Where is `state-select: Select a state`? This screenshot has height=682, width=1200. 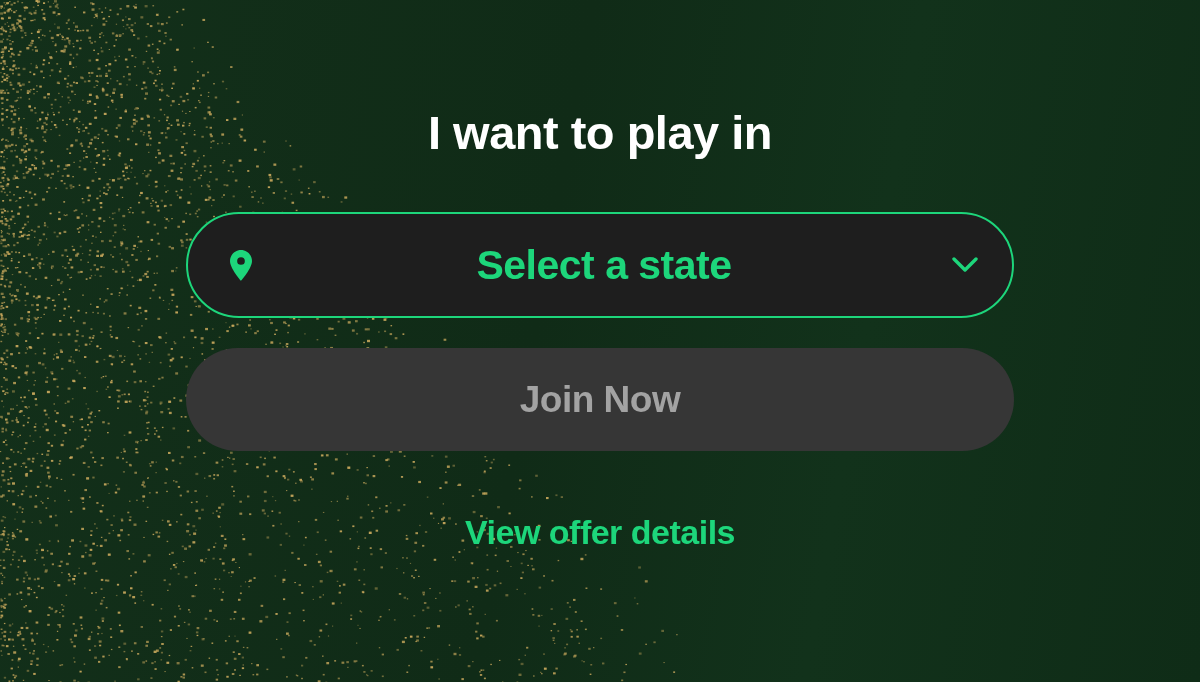
state-select: Select a state is located at coordinates (600, 265).